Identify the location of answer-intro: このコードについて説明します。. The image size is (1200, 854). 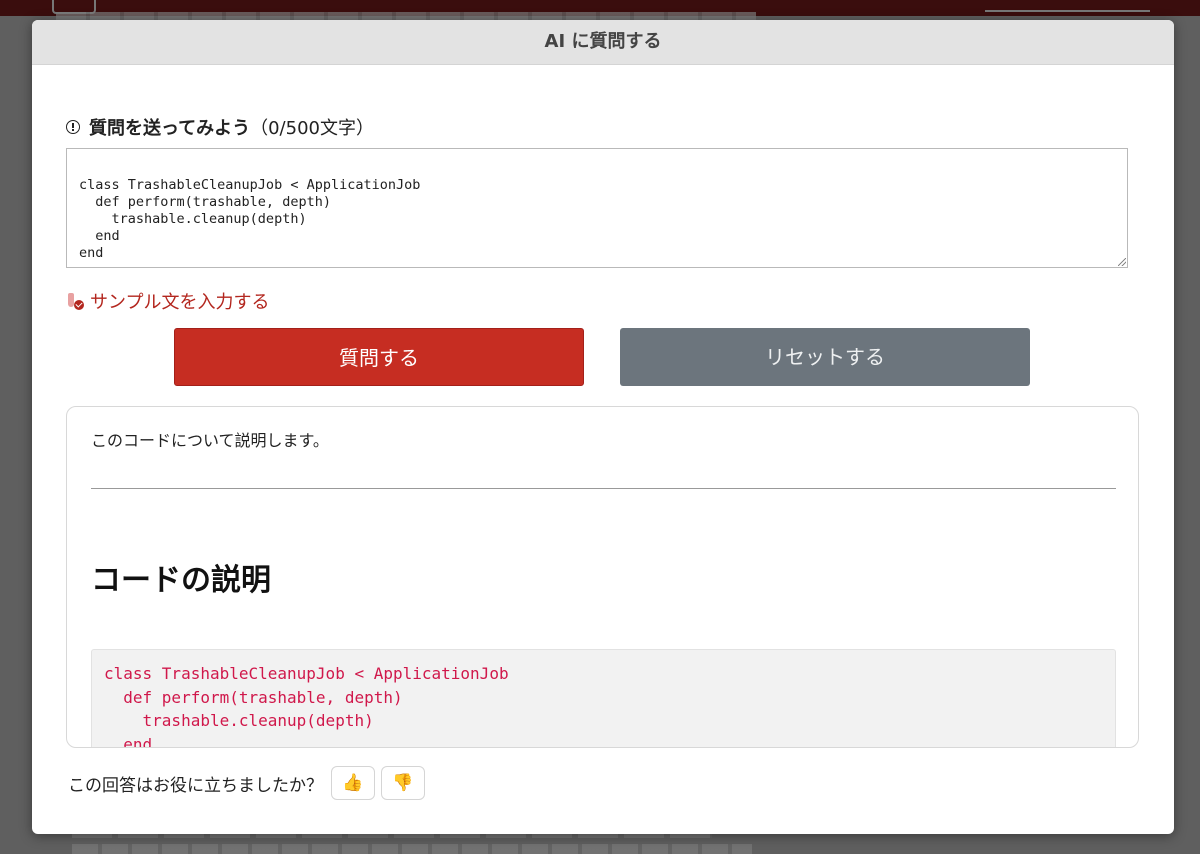
(210, 440).